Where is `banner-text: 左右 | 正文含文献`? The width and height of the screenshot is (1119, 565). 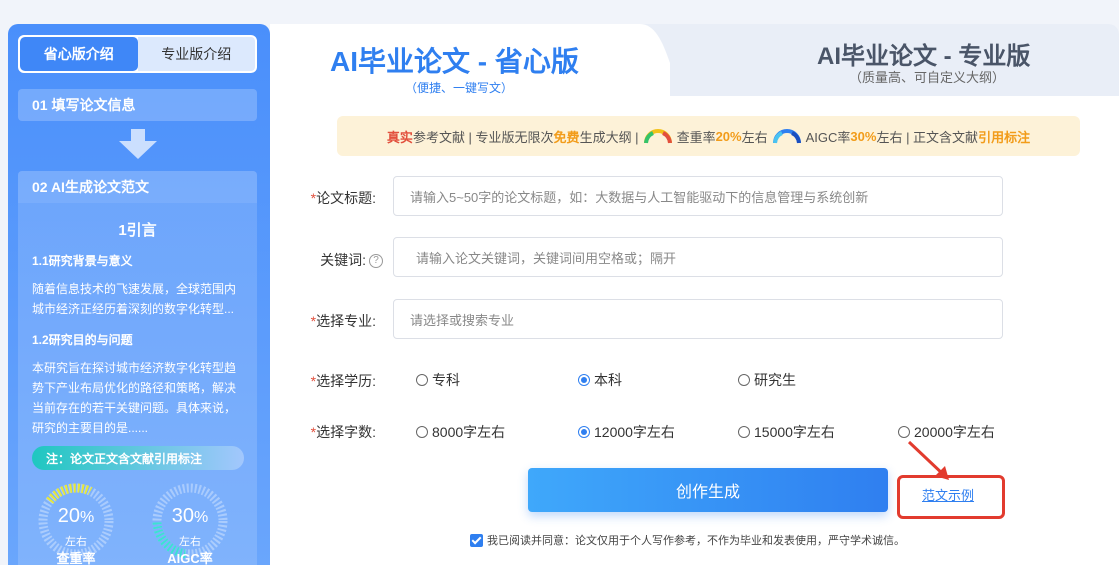 banner-text: 左右 | 正文含文献 is located at coordinates (927, 137).